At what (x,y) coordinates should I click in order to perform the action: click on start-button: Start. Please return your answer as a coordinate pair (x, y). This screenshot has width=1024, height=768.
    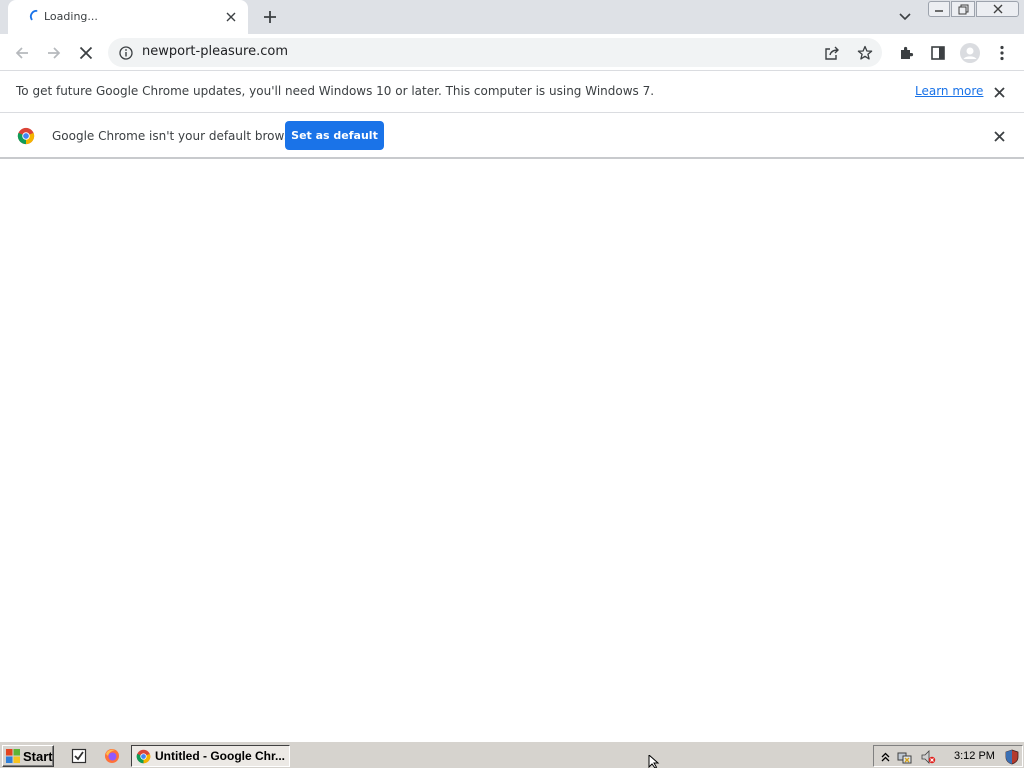
    Looking at the image, I should click on (28, 756).